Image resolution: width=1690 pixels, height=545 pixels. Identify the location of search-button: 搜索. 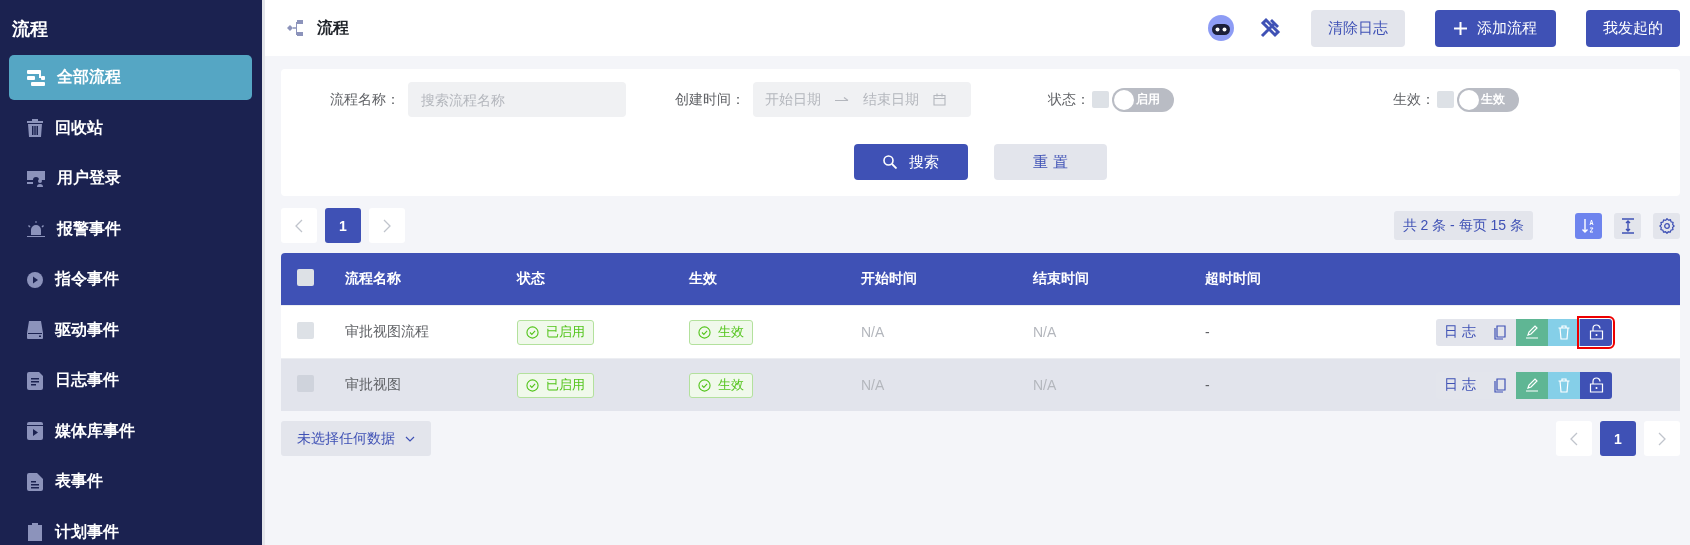
(911, 162).